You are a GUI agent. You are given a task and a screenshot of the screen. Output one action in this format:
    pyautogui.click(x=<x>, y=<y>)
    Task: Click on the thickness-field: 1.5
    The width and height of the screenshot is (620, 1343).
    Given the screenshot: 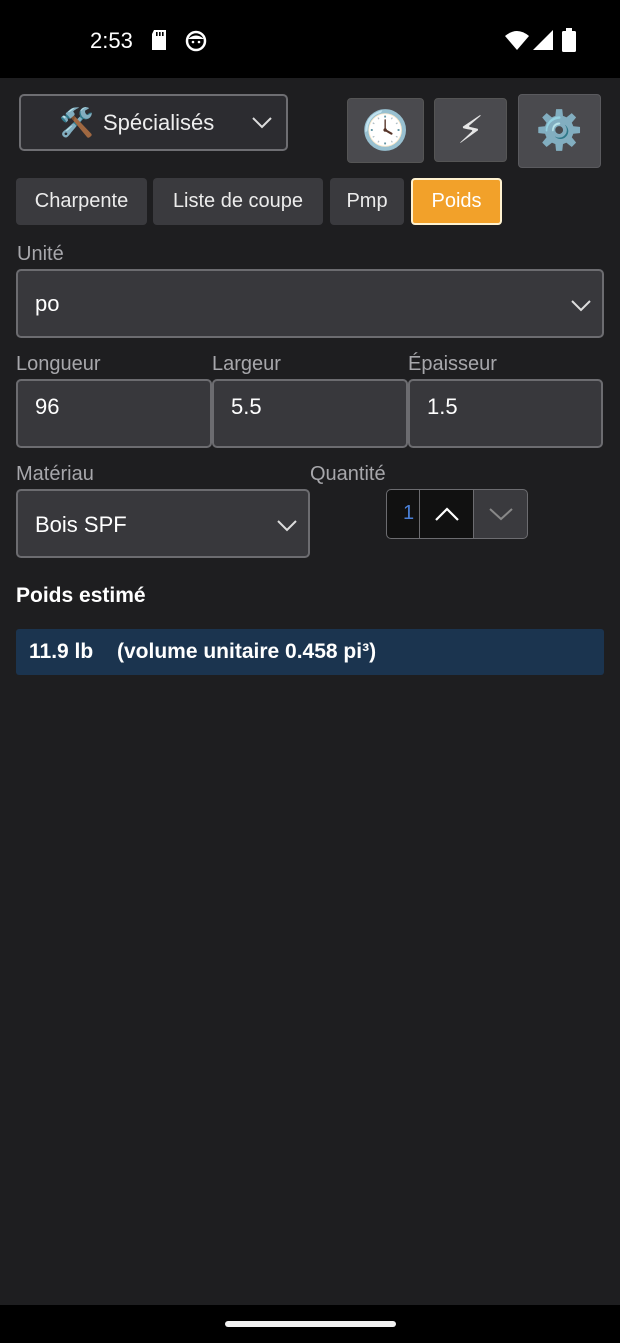 What is the action you would take?
    pyautogui.click(x=505, y=413)
    